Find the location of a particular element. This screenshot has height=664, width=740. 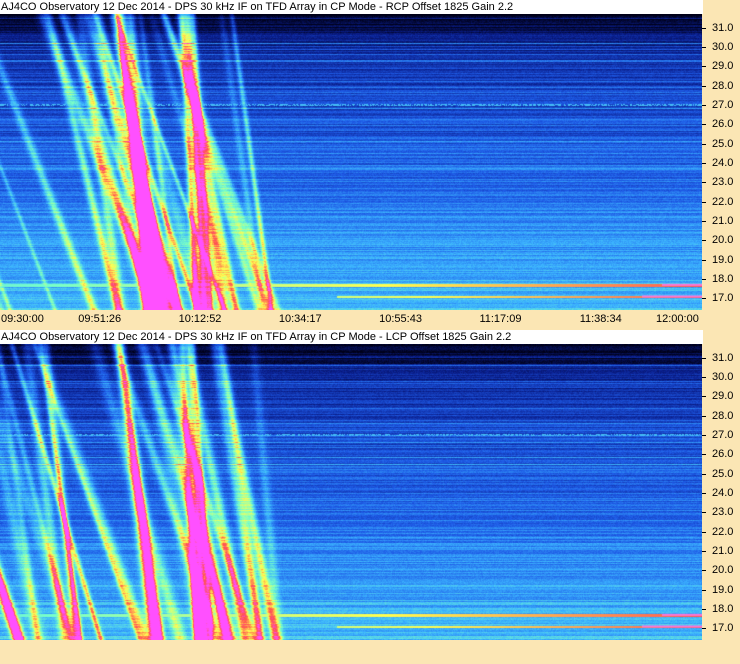

x-tick-label: 10:34:17 is located at coordinates (300, 319).